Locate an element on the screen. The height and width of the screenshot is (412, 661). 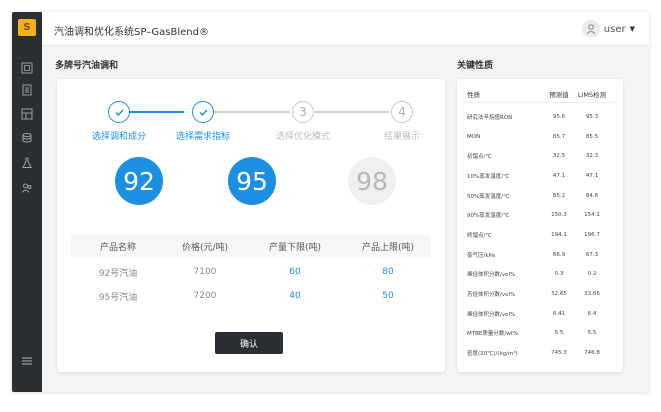
table-row: 95号汽油 7200 40 50 is located at coordinates (251, 296).